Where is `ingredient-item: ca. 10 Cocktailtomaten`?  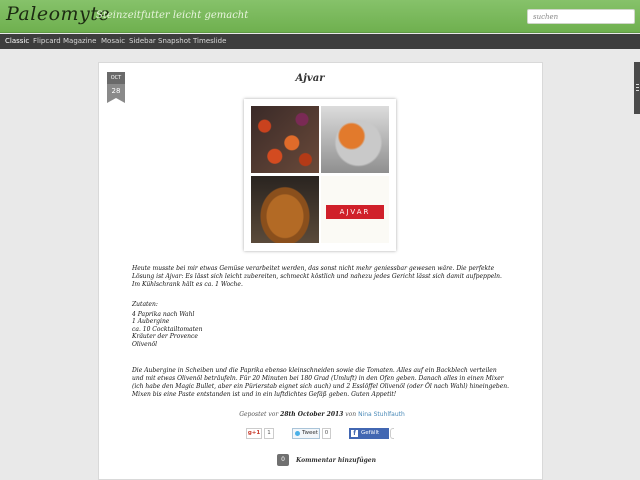 ingredient-item: ca. 10 Cocktailtomaten is located at coordinates (167, 329).